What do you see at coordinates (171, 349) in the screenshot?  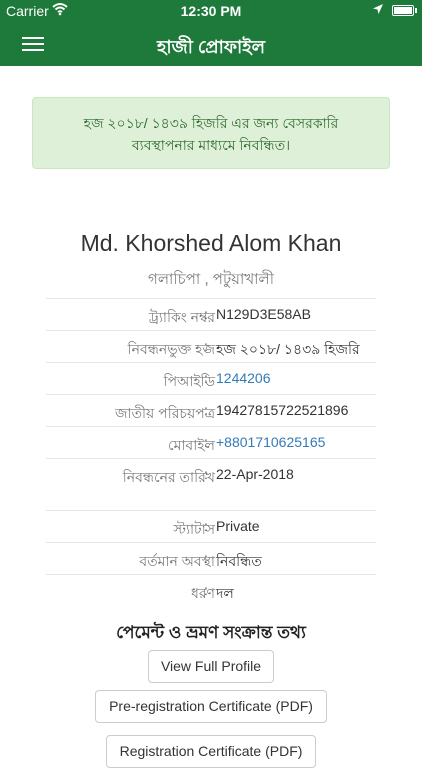 I see `info-label: নিবন্ধনভুক্ত হজ` at bounding box center [171, 349].